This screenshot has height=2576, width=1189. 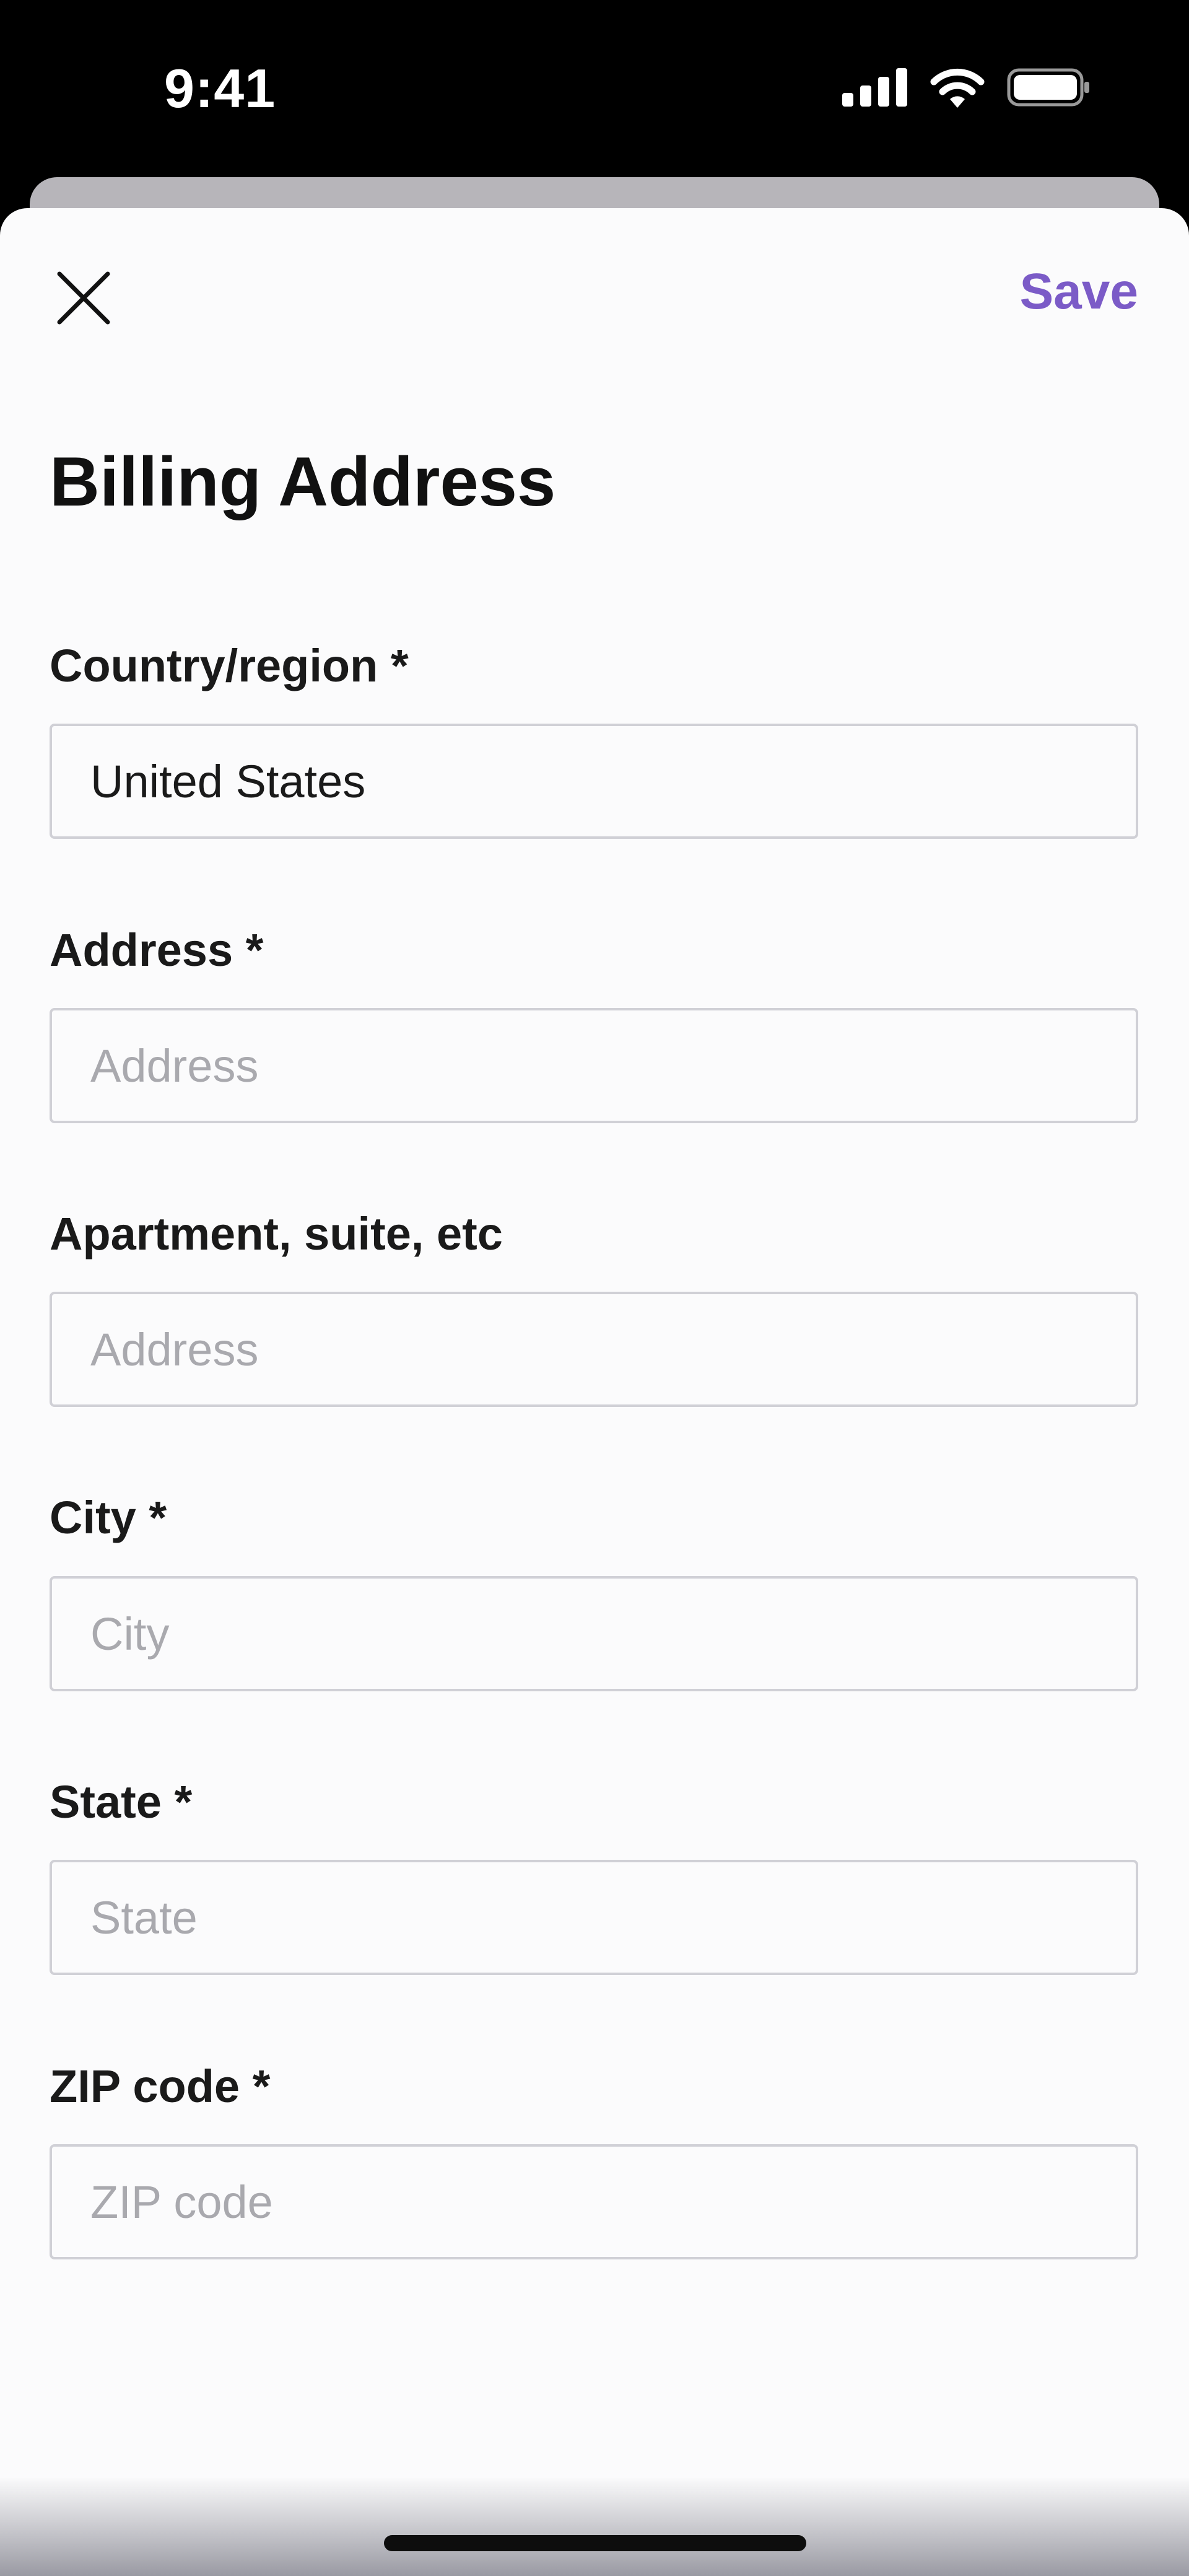 What do you see at coordinates (594, 2201) in the screenshot?
I see `zip-code-input` at bounding box center [594, 2201].